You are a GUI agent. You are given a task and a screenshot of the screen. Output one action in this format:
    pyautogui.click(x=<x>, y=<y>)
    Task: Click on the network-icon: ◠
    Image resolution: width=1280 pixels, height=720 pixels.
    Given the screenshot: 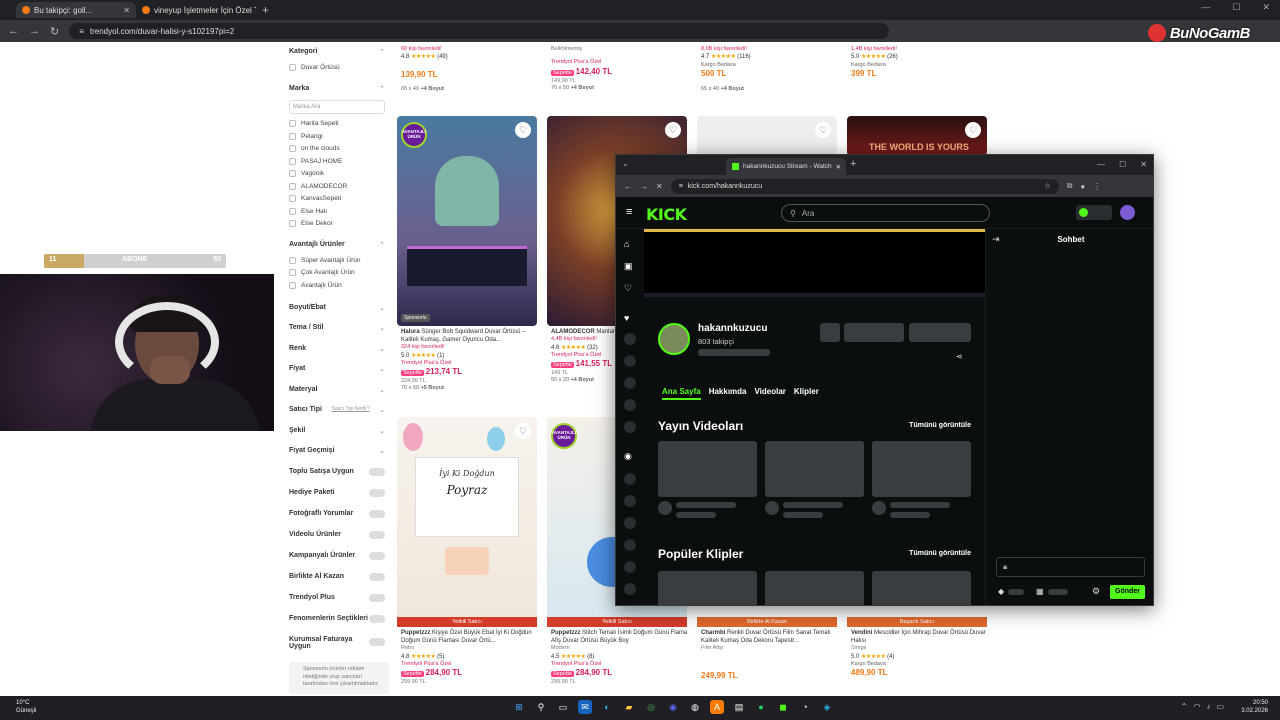 What is the action you would take?
    pyautogui.click(x=1196, y=706)
    